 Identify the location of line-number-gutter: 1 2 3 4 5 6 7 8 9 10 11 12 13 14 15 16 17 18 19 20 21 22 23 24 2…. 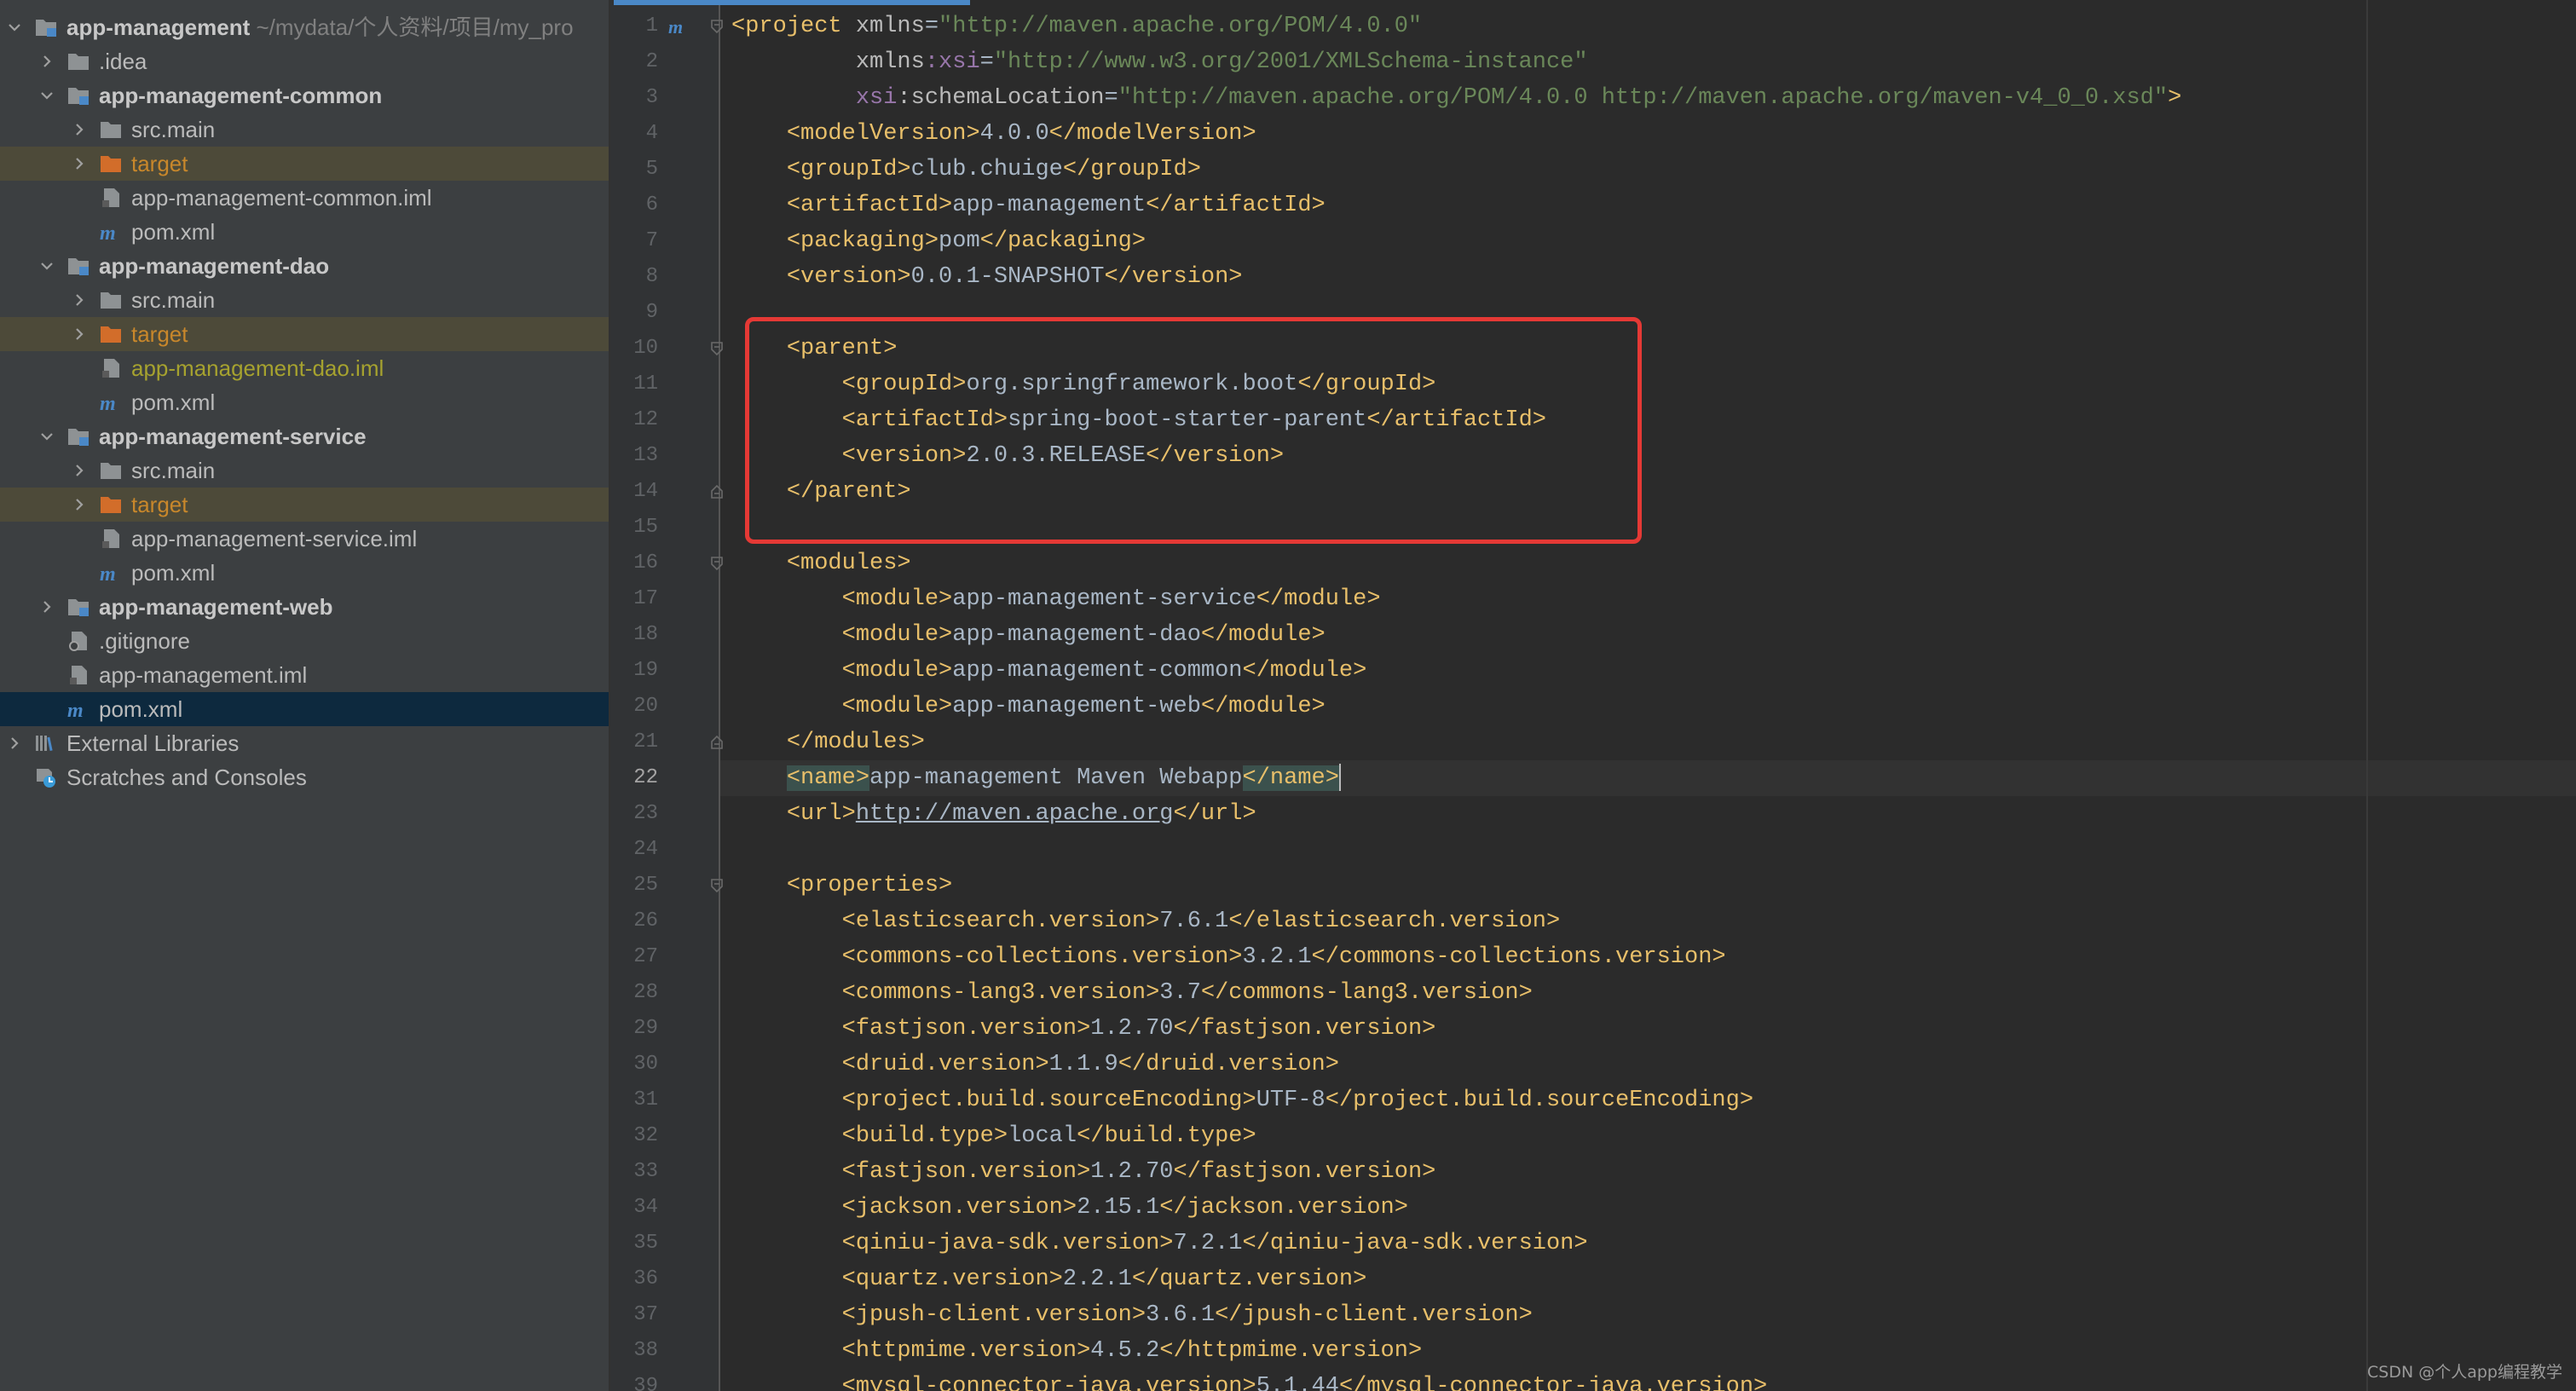
(664, 695).